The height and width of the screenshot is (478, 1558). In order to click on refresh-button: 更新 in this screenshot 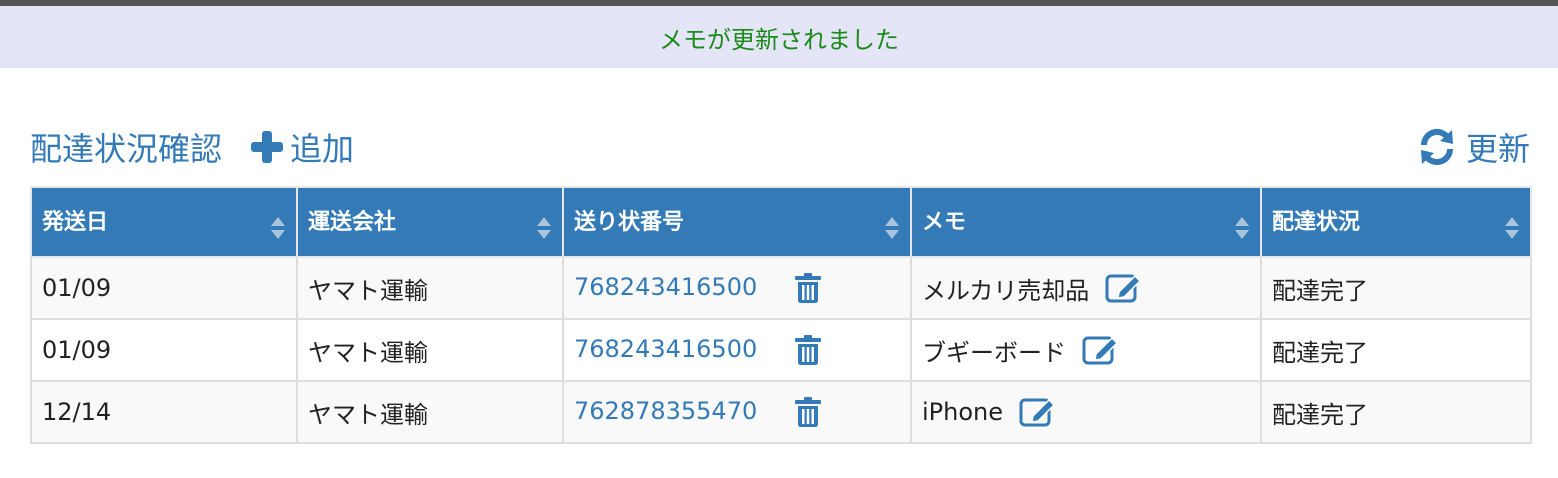, I will do `click(1473, 147)`.